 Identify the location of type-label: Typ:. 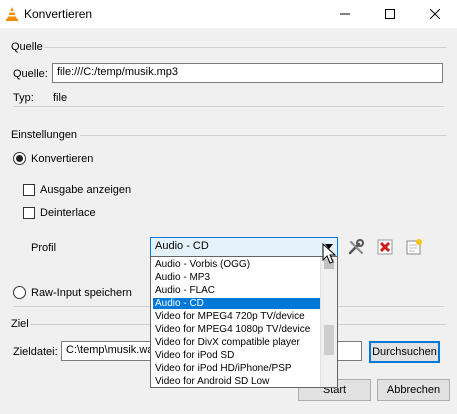
(23, 98).